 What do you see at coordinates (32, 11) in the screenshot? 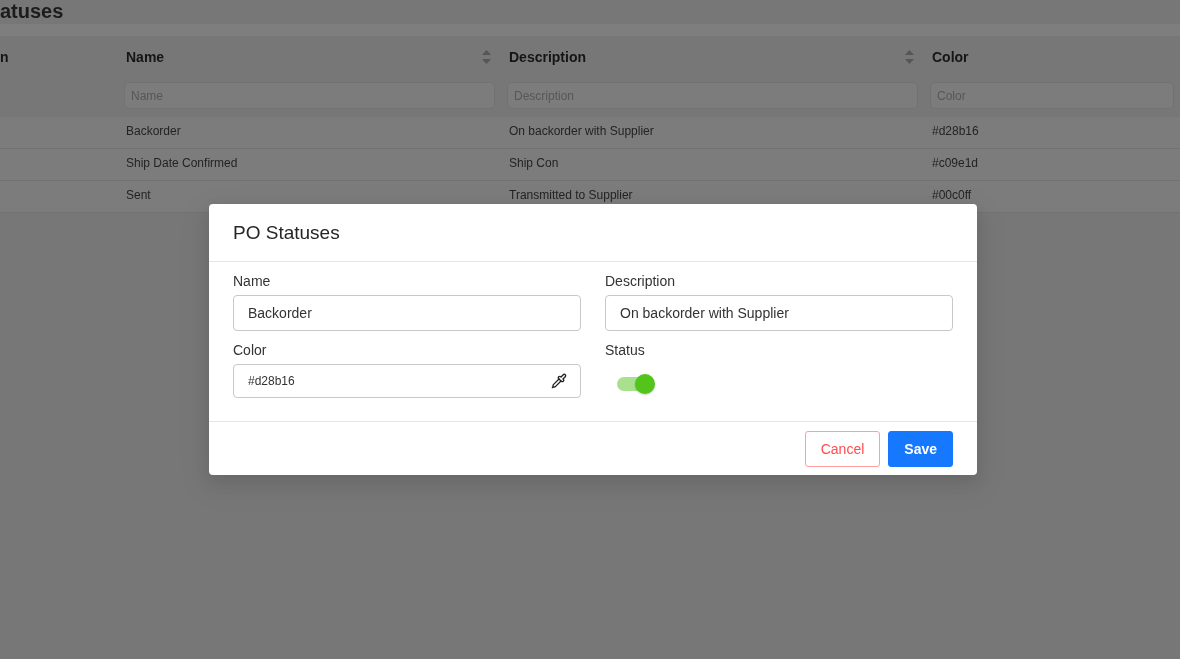
I see `page-title: atuses` at bounding box center [32, 11].